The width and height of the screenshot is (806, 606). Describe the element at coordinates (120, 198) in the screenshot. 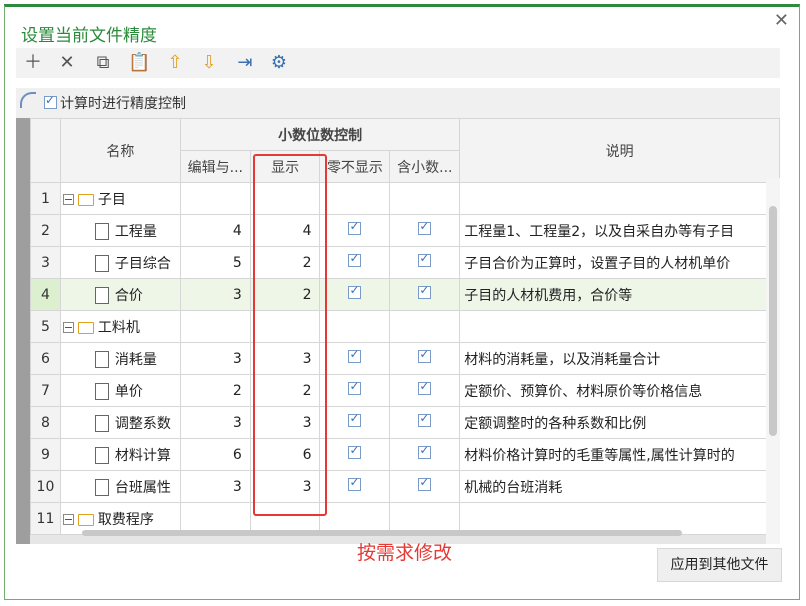

I see `row-name-cell: 子目` at that location.